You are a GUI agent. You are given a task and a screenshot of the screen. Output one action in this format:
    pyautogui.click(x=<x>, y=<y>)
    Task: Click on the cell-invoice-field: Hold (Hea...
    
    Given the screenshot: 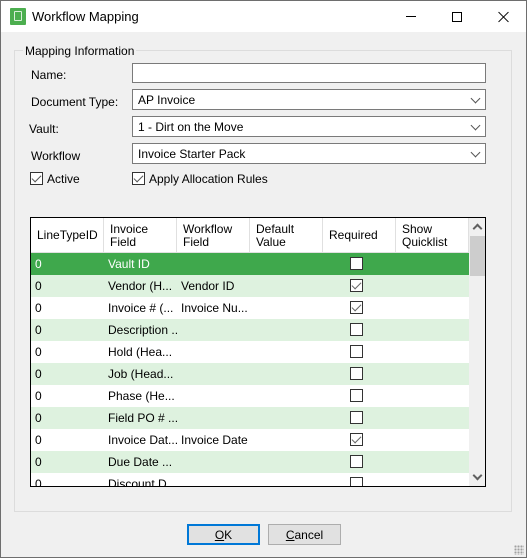 What is the action you would take?
    pyautogui.click(x=140, y=352)
    